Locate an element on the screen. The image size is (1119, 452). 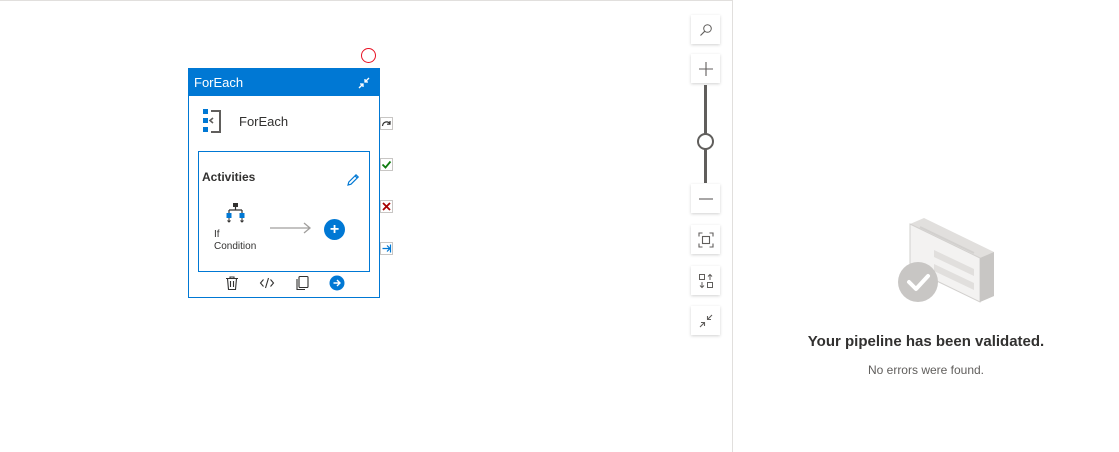
search-icon is located at coordinates (705, 29).